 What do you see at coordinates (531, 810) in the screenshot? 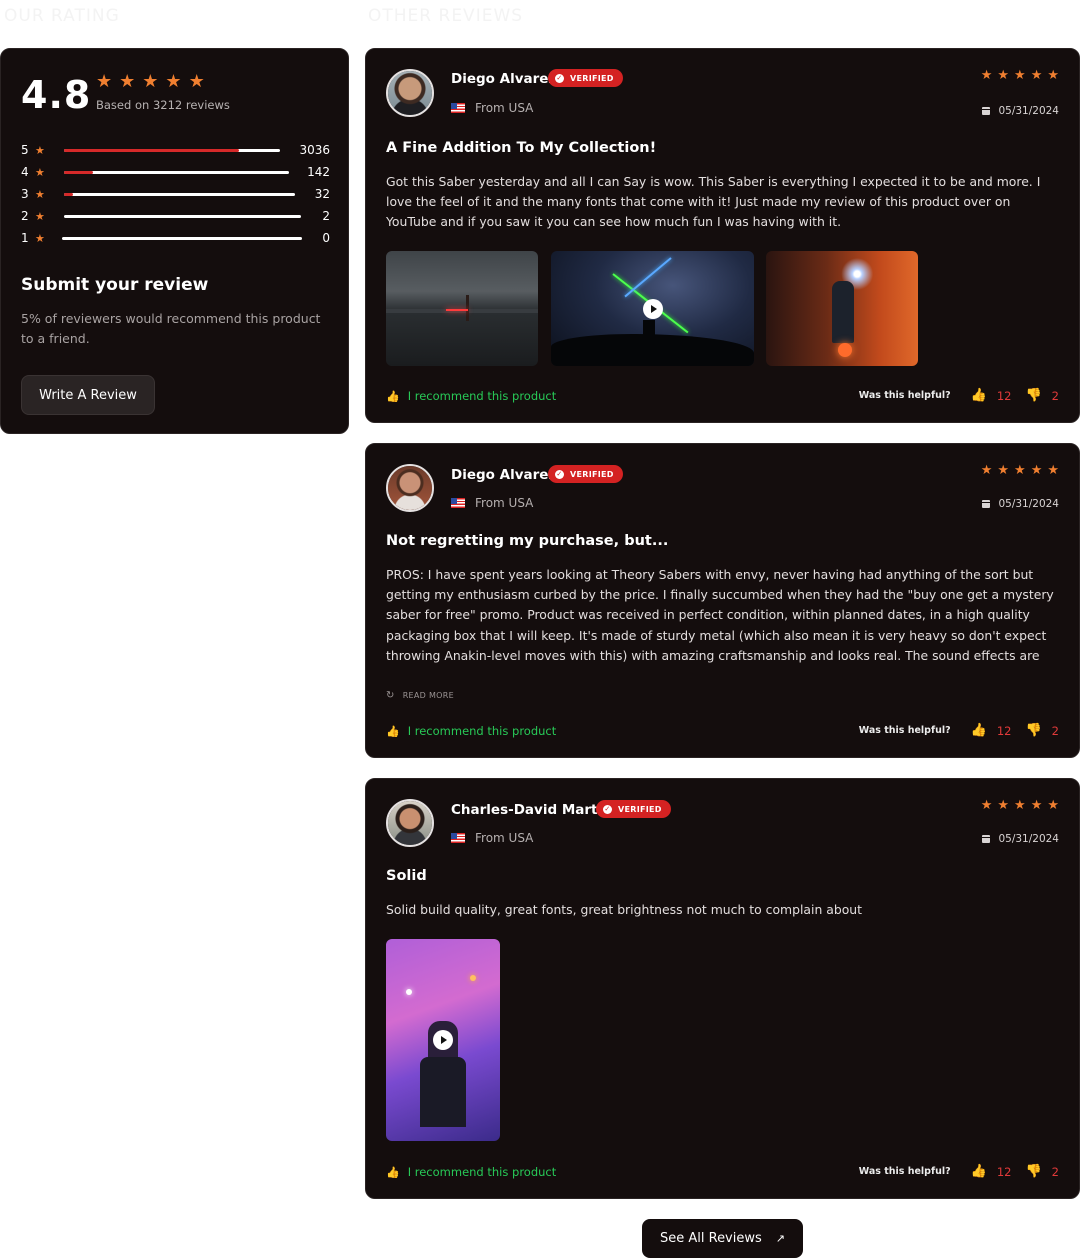
I see `reviewer-name: Charles-David Martel` at bounding box center [531, 810].